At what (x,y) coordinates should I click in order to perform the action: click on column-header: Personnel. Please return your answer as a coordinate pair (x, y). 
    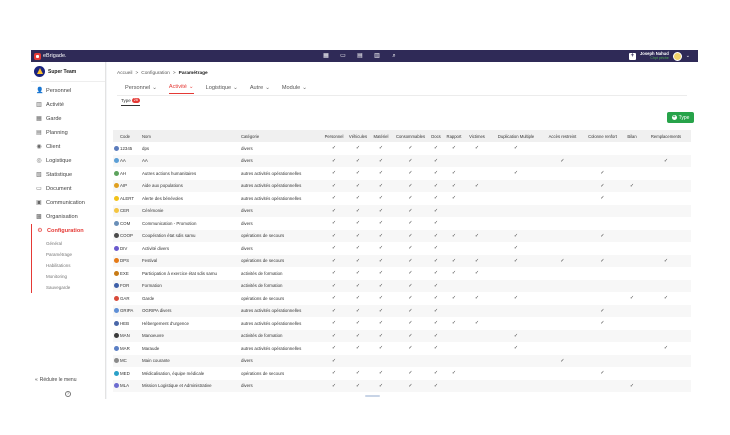
    Looking at the image, I should click on (334, 136).